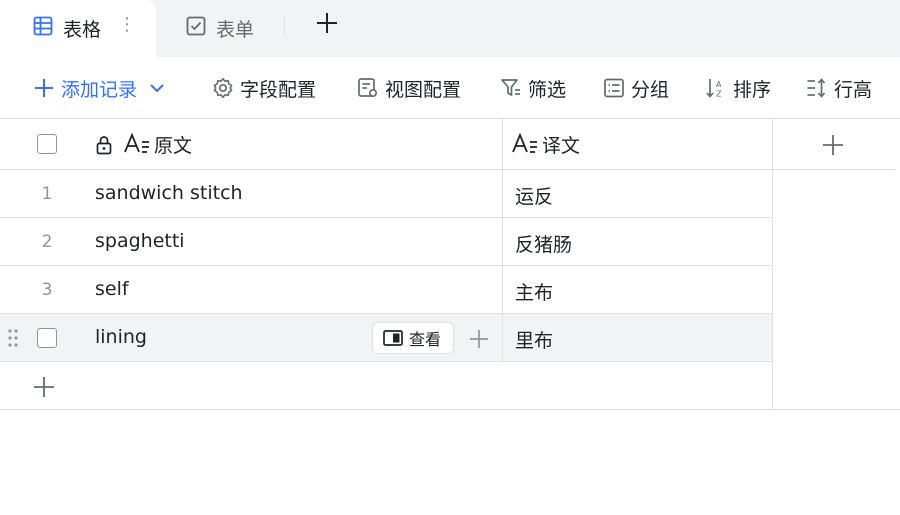 The width and height of the screenshot is (900, 515). I want to click on field-config-button: 字段配置, so click(264, 88).